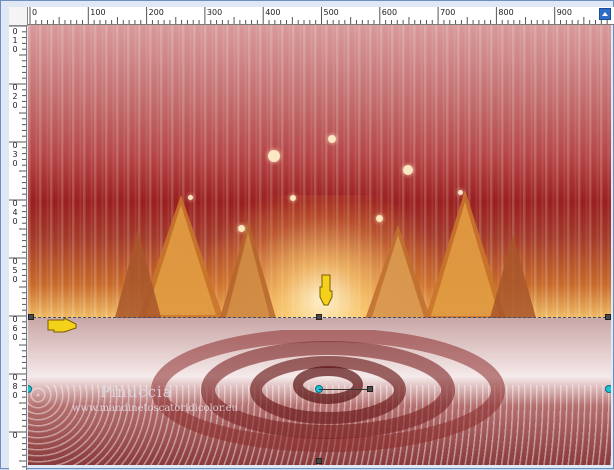 The image size is (614, 470). Describe the element at coordinates (15, 270) in the screenshot. I see `ruler-left-label: 5` at that location.